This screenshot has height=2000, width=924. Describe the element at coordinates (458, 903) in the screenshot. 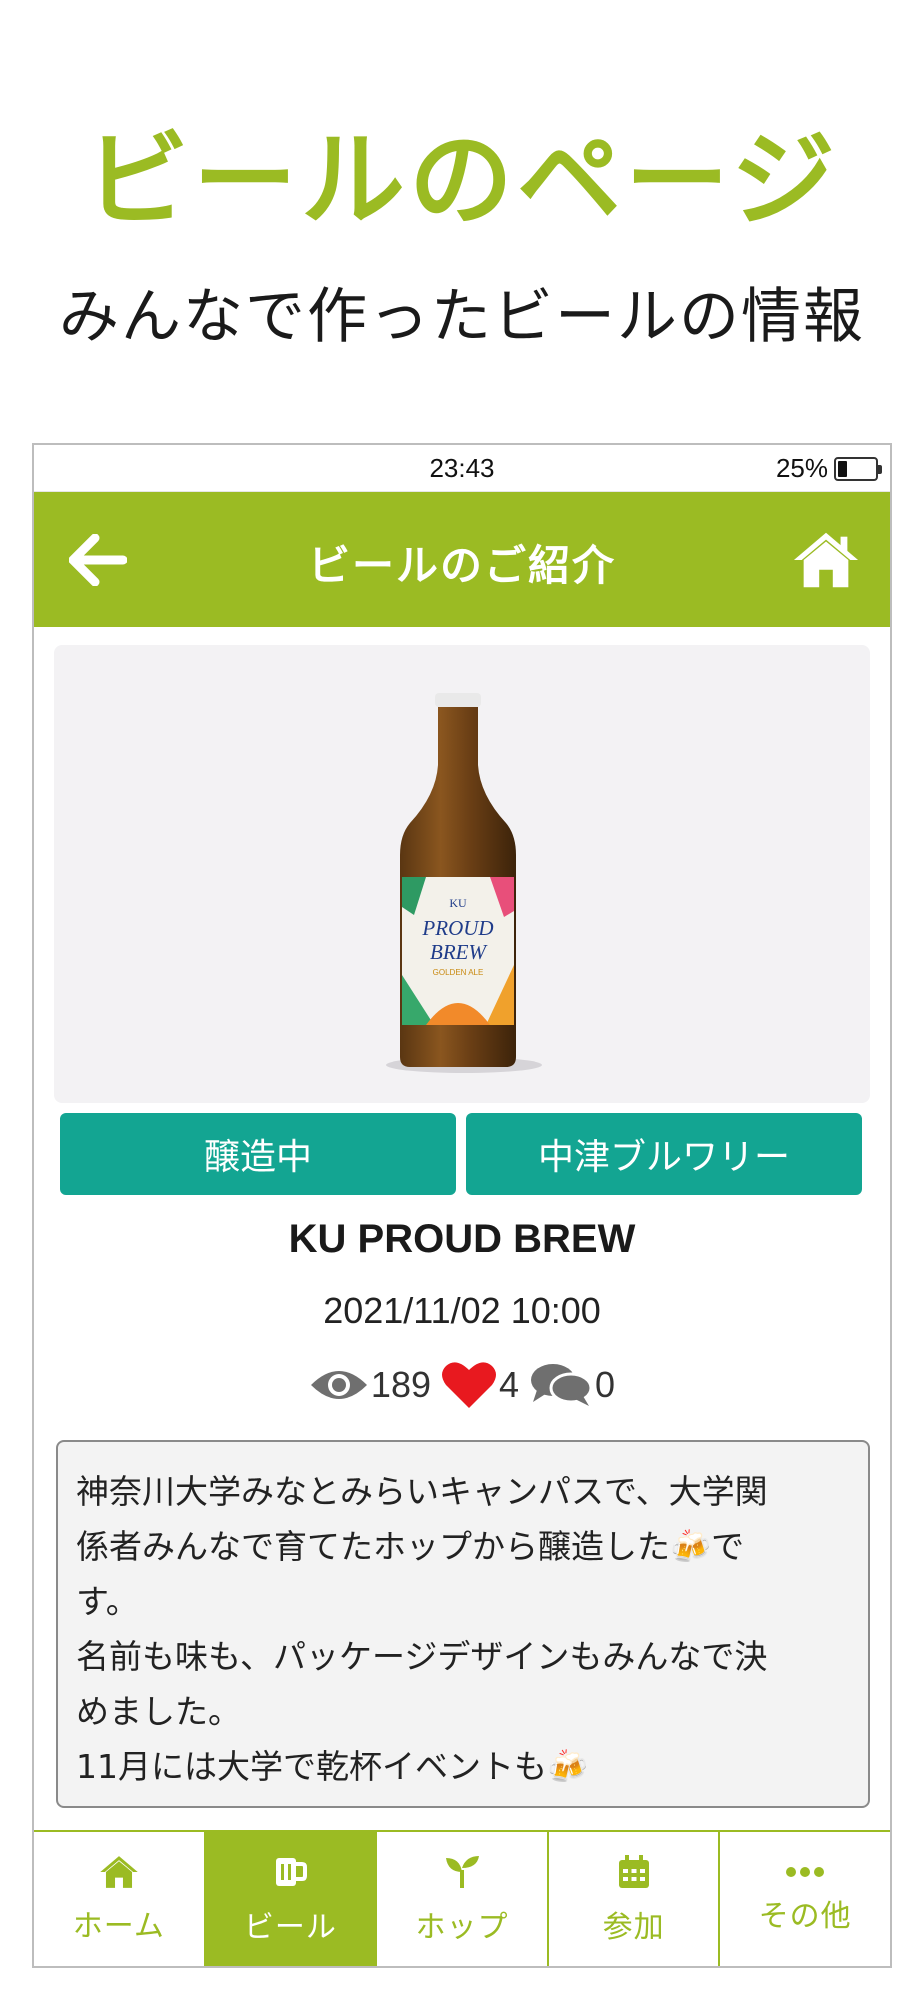

I see `label-brand: KU` at that location.